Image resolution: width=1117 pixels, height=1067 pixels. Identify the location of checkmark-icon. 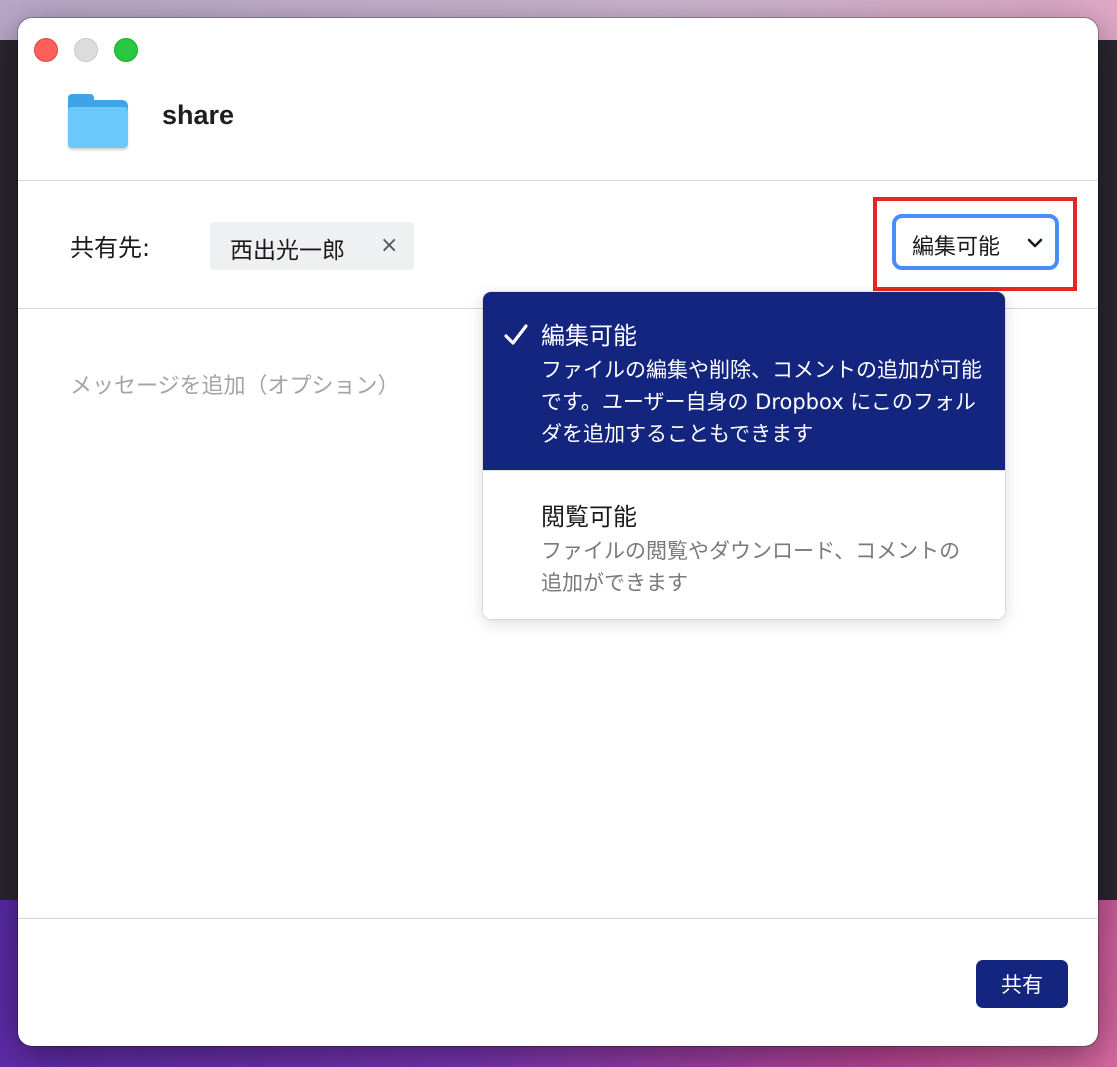
(516, 334).